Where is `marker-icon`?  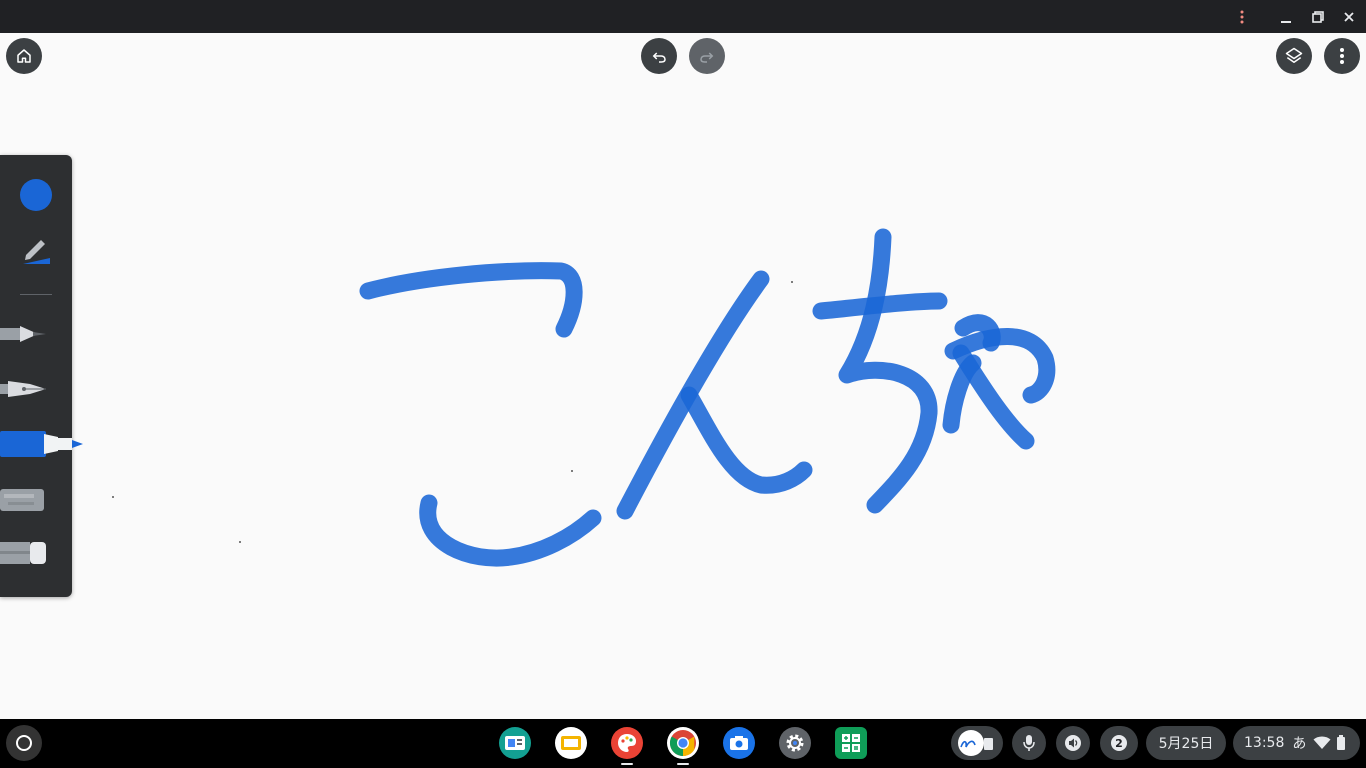
marker-icon is located at coordinates (41, 444).